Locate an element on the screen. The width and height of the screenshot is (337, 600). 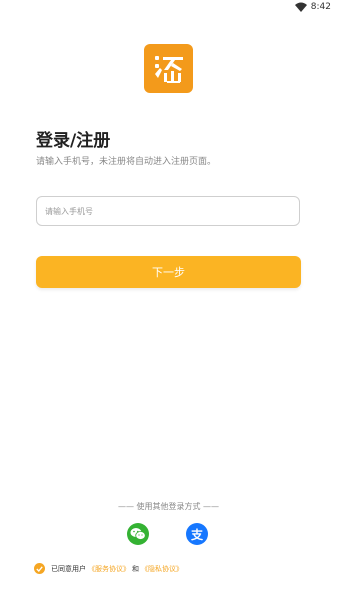
checkmark-icon is located at coordinates (39, 568).